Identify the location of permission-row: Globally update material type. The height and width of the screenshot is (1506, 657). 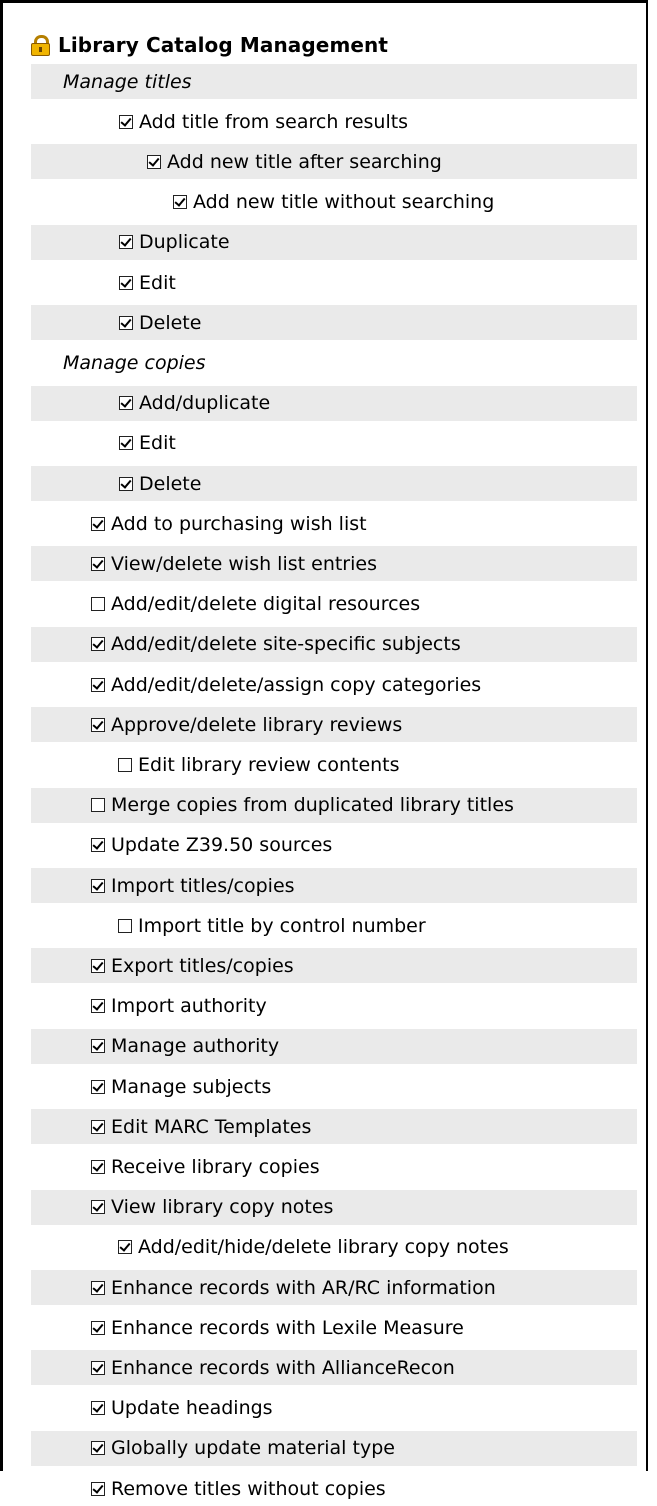
(334, 1448).